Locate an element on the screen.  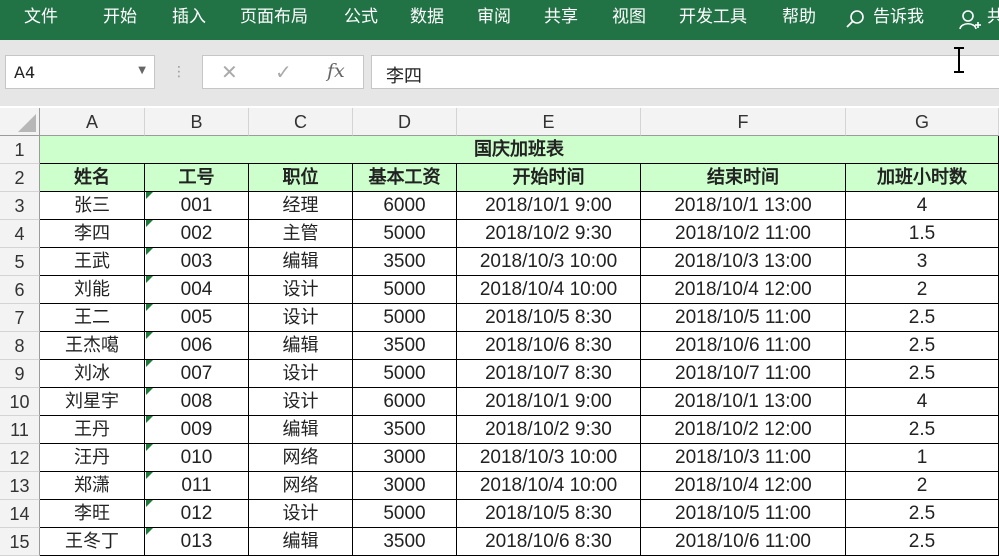
data-cell-b12: 010 is located at coordinates (197, 458).